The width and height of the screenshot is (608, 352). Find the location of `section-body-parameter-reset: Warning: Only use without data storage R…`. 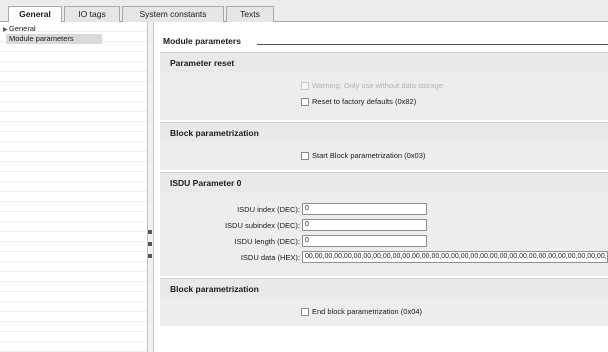

section-body-parameter-reset: Warning: Only use without data storage R… is located at coordinates (384, 96).